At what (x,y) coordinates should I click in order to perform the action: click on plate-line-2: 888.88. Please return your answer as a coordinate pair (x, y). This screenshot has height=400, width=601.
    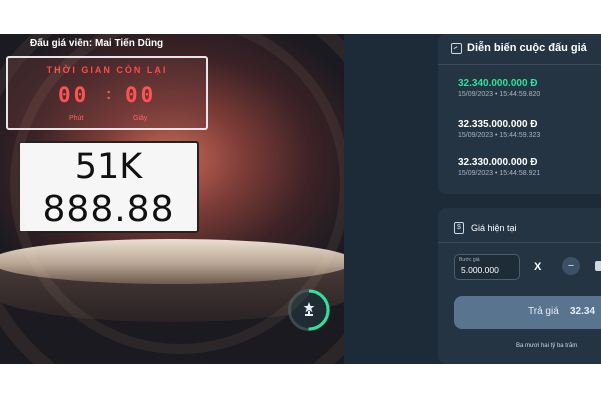
    Looking at the image, I should click on (108, 209).